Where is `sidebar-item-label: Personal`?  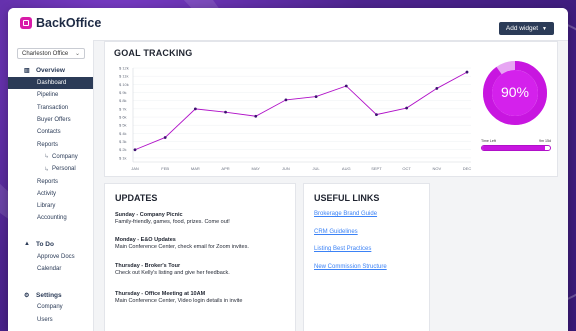
sidebar-item-label: Personal is located at coordinates (64, 169).